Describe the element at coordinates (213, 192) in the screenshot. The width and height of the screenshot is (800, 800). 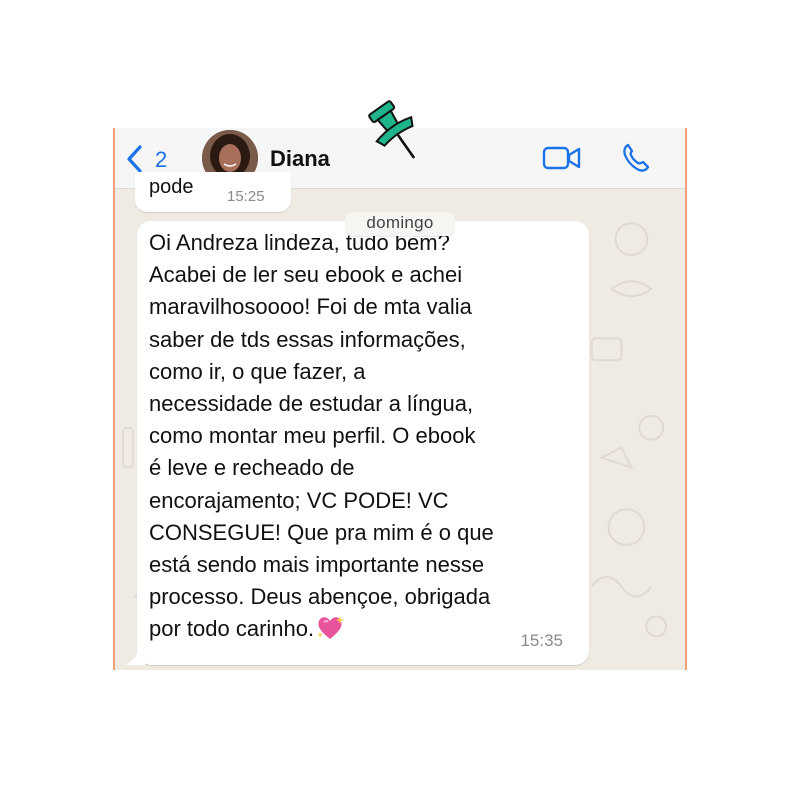
I see `previous-message-bubble: pode 15:25` at that location.